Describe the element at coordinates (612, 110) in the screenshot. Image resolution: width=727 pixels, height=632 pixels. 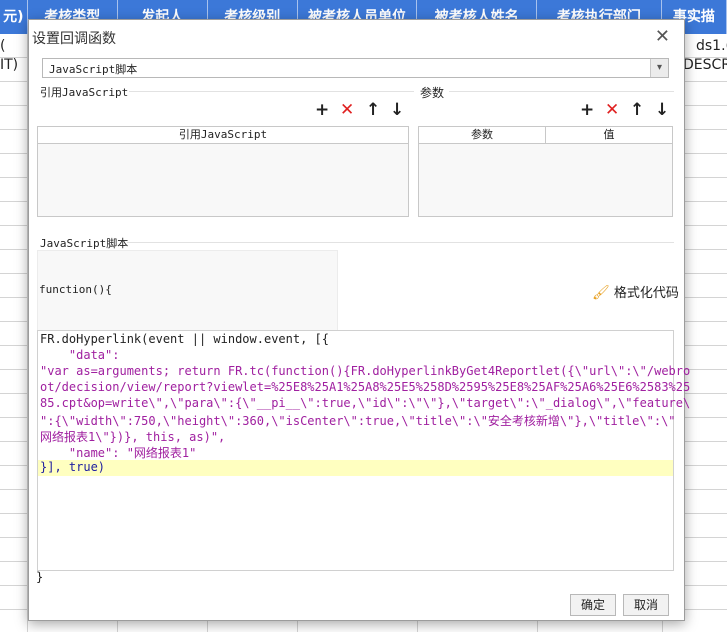
I see `delete-param-button: ✕` at that location.